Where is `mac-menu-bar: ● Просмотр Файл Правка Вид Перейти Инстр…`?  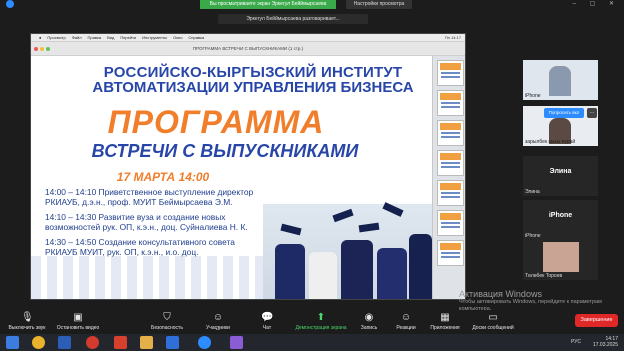 mac-menu-bar: ● Просмотр Файл Правка Вид Перейти Инстр… is located at coordinates (248, 38).